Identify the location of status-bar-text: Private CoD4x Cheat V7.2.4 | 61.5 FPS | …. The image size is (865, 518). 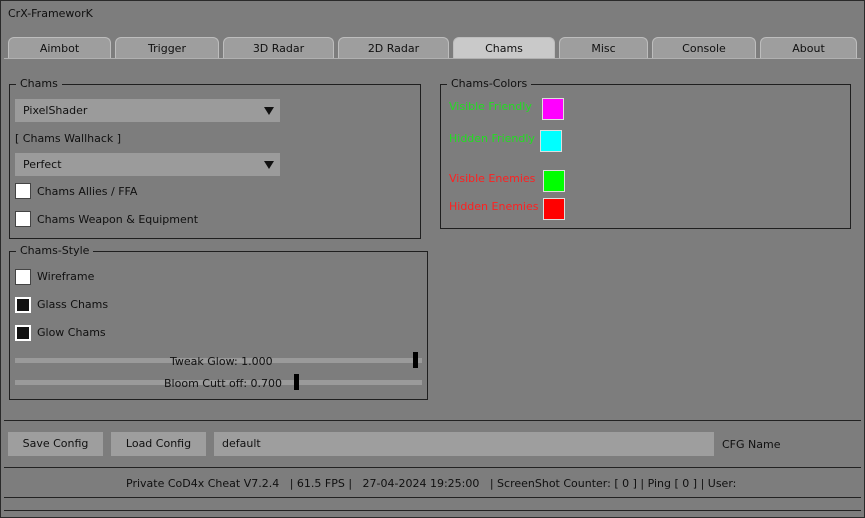
(431, 483).